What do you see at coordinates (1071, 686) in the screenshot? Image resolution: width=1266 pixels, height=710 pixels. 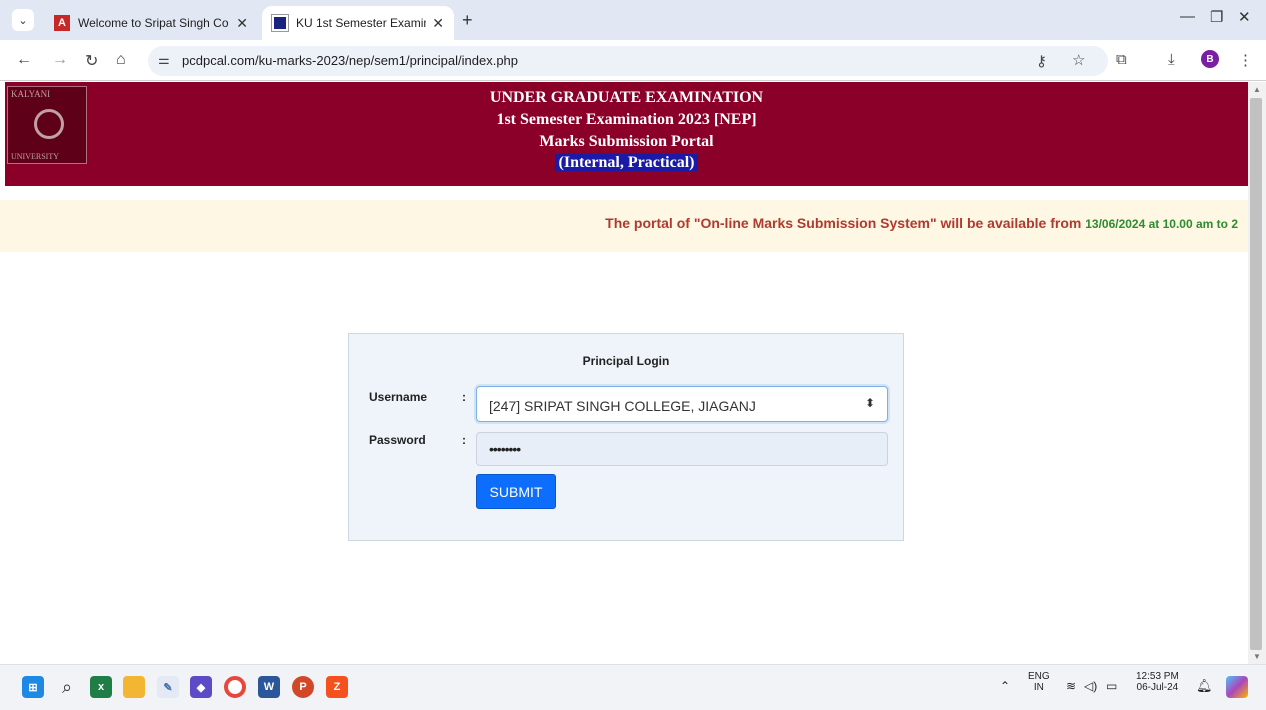 I see `wifi-icon: ≋` at bounding box center [1071, 686].